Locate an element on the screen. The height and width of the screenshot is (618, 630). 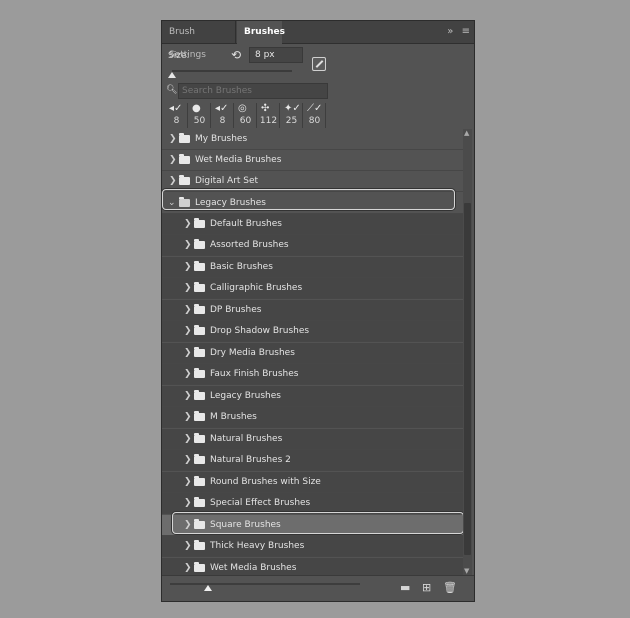
brush-subgroup-row: ❯ Special Effect Brushes is located at coordinates (313, 503).